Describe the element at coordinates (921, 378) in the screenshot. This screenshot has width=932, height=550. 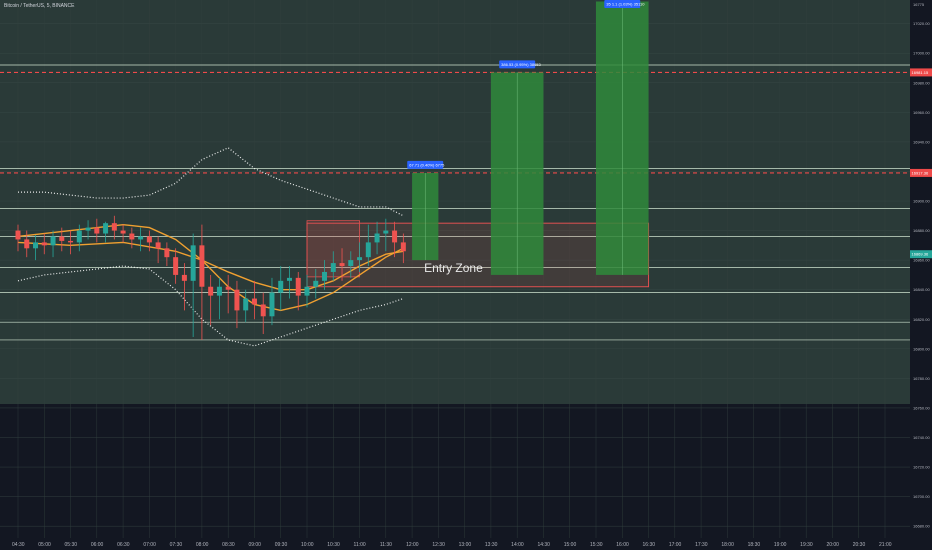
I see `y-tick-label: 16780.00` at that location.